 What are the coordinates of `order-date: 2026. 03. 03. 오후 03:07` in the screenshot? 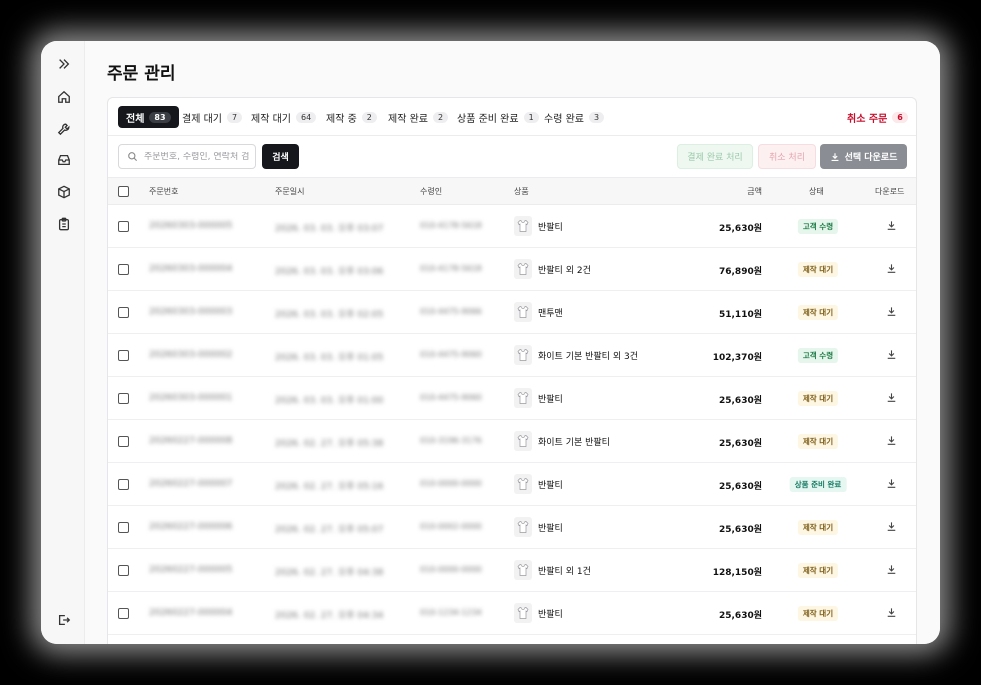 It's located at (329, 229).